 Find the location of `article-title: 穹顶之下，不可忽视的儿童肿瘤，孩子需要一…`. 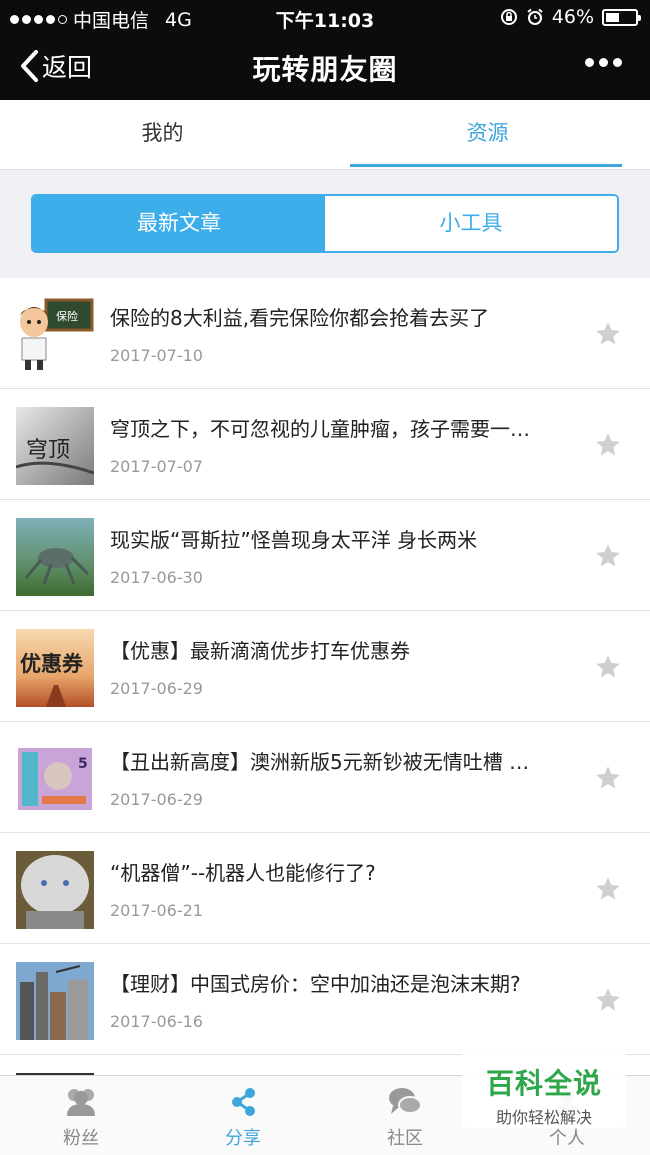

article-title: 穹顶之下，不可忽视的儿童肿瘤，孩子需要一… is located at coordinates (320, 429).